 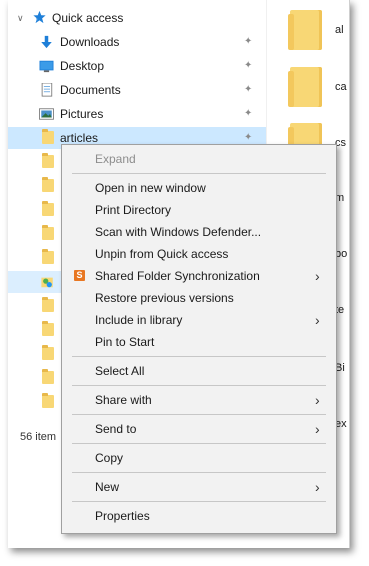 I want to click on menu-item-print-directory: Print Directory, so click(x=199, y=210).